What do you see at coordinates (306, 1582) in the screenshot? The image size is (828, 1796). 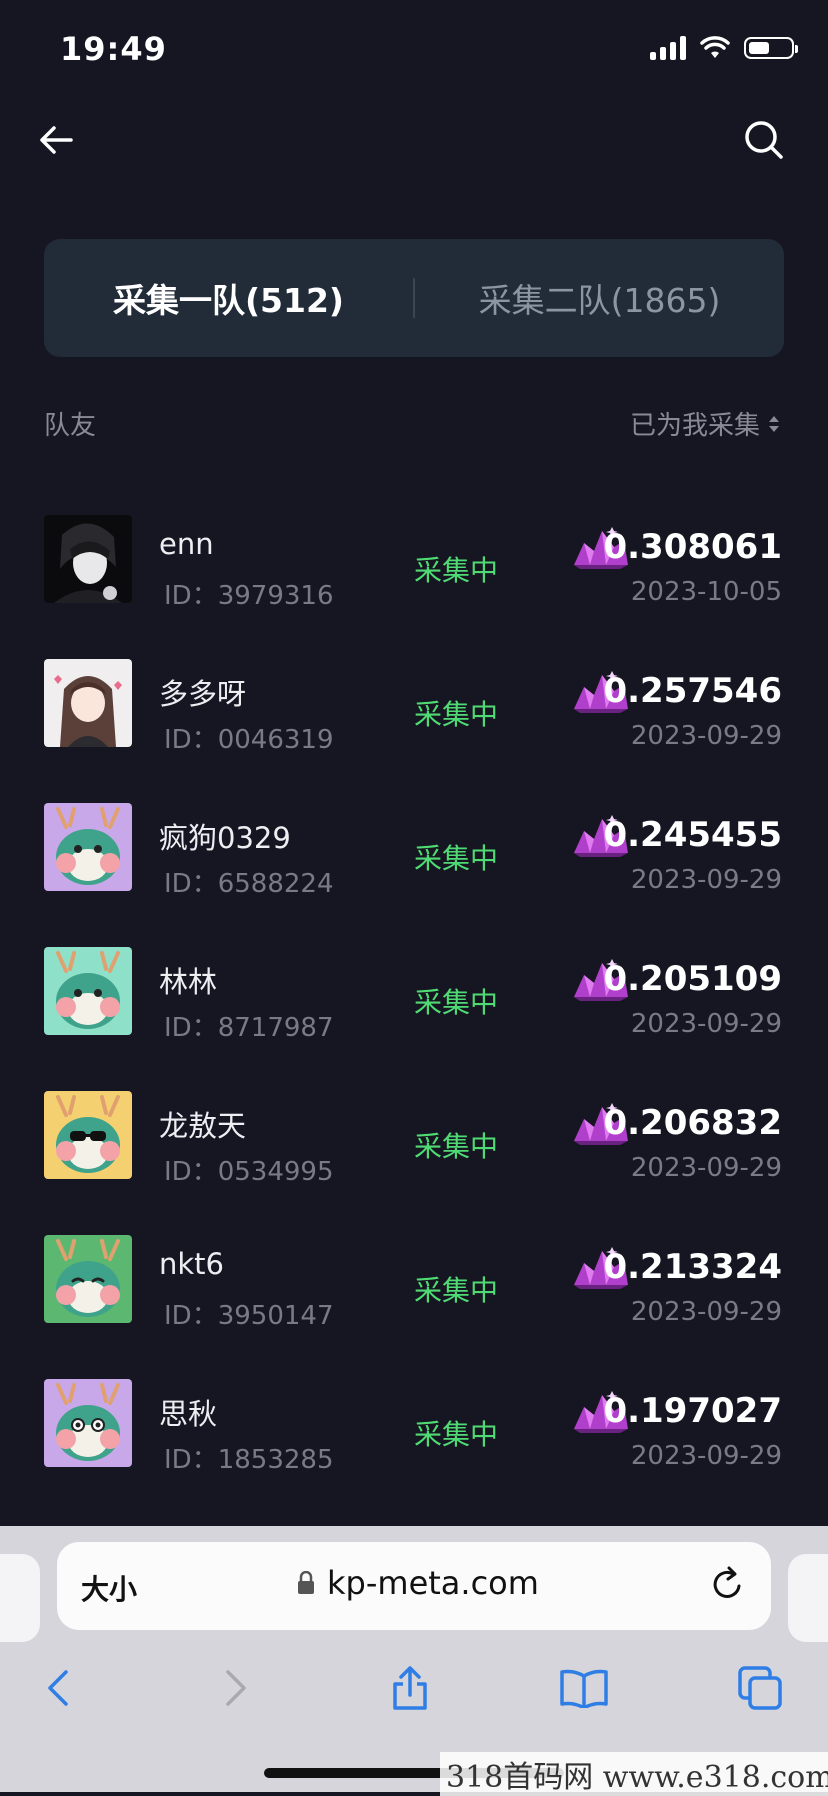 I see `lock-icon` at bounding box center [306, 1582].